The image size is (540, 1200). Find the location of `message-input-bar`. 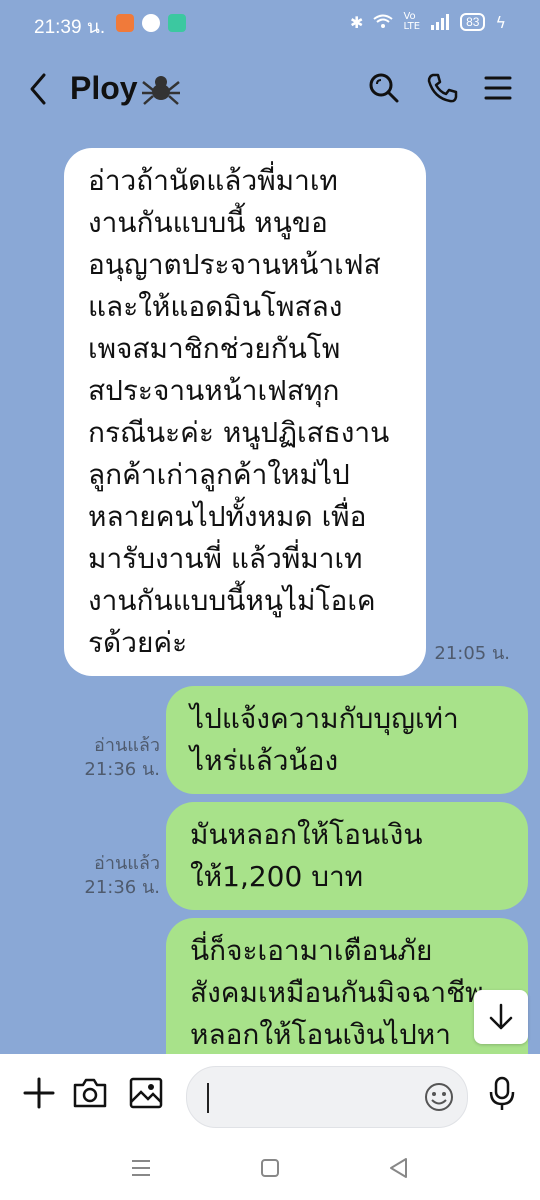

message-input-bar is located at coordinates (270, 1097).